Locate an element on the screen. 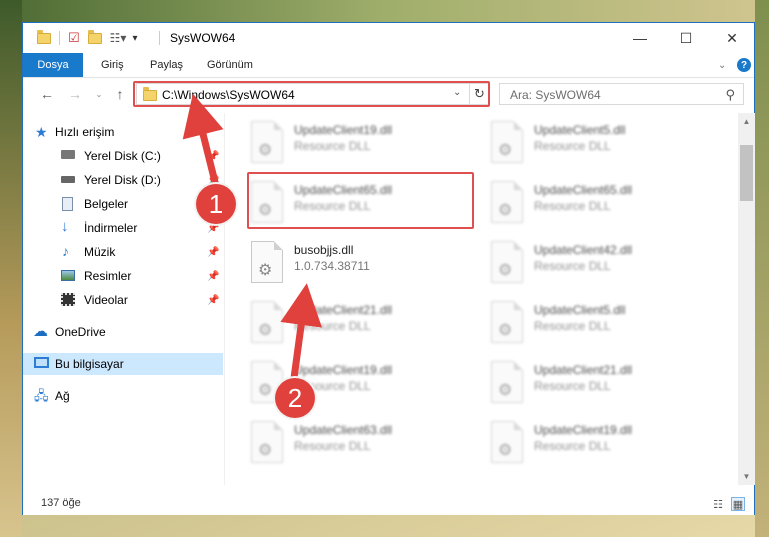 This screenshot has width=769, height=537. callout-badge-1: 1 is located at coordinates (216, 204).